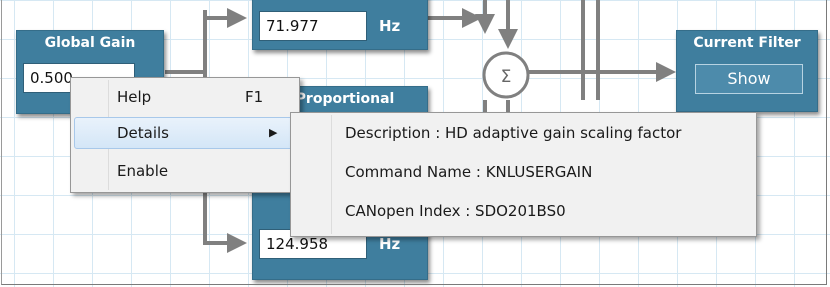 The width and height of the screenshot is (830, 287). Describe the element at coordinates (143, 171) in the screenshot. I see `menu-item-enable-label: Enable` at that location.